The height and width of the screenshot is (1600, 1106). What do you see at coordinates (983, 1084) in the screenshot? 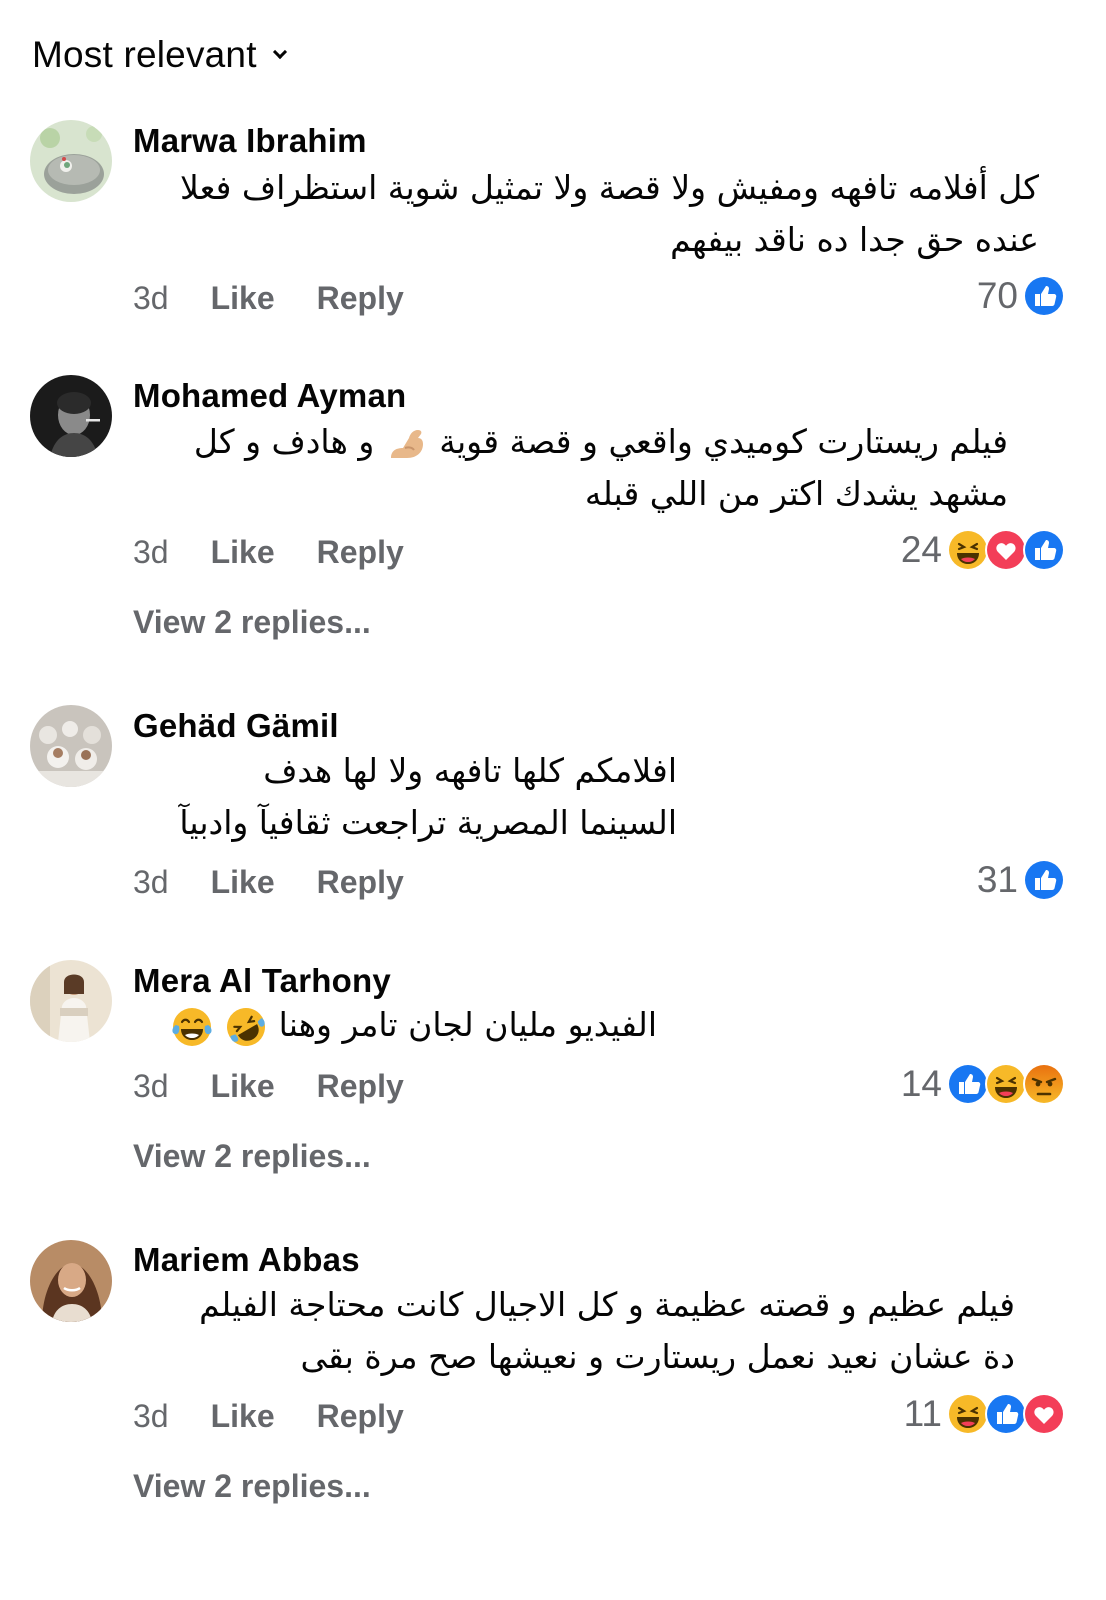
I see `reaction-summary: 14` at bounding box center [983, 1084].